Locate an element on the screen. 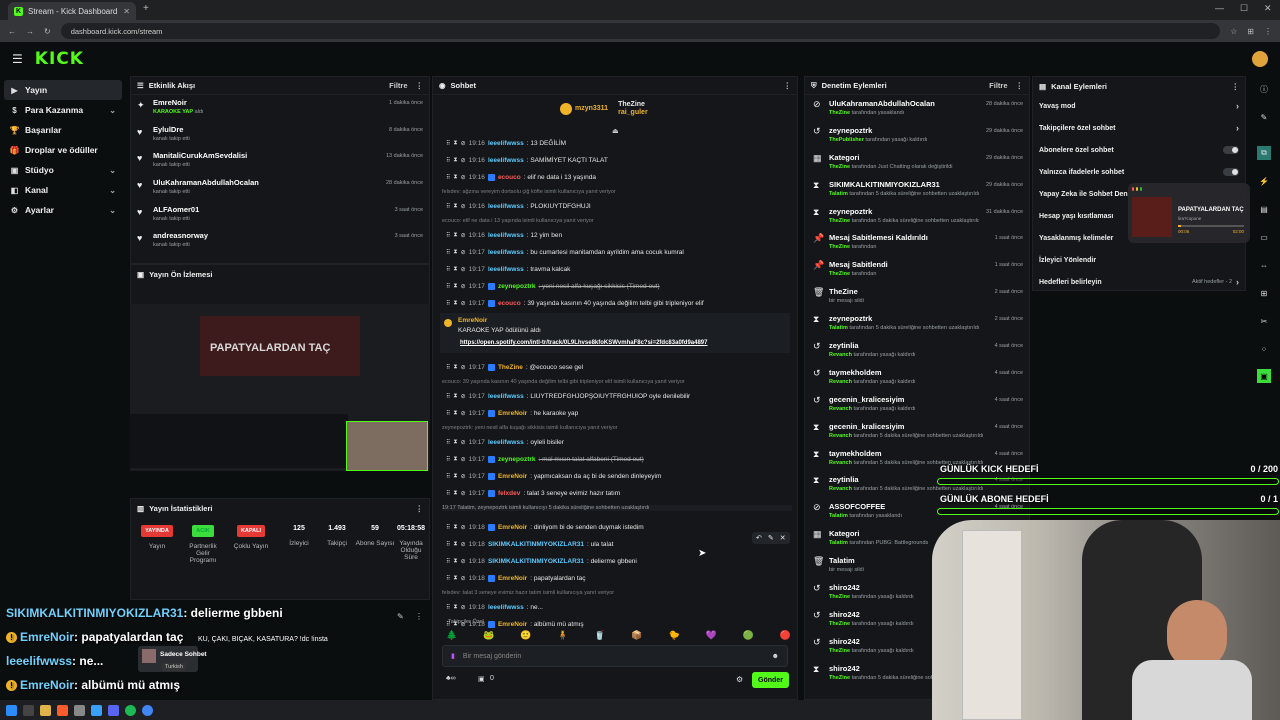 This screenshot has width=1280, height=720. activity-item: ✦ EmreNoir KARAOKE YAP aldı 1 dakika önce is located at coordinates (280, 108).